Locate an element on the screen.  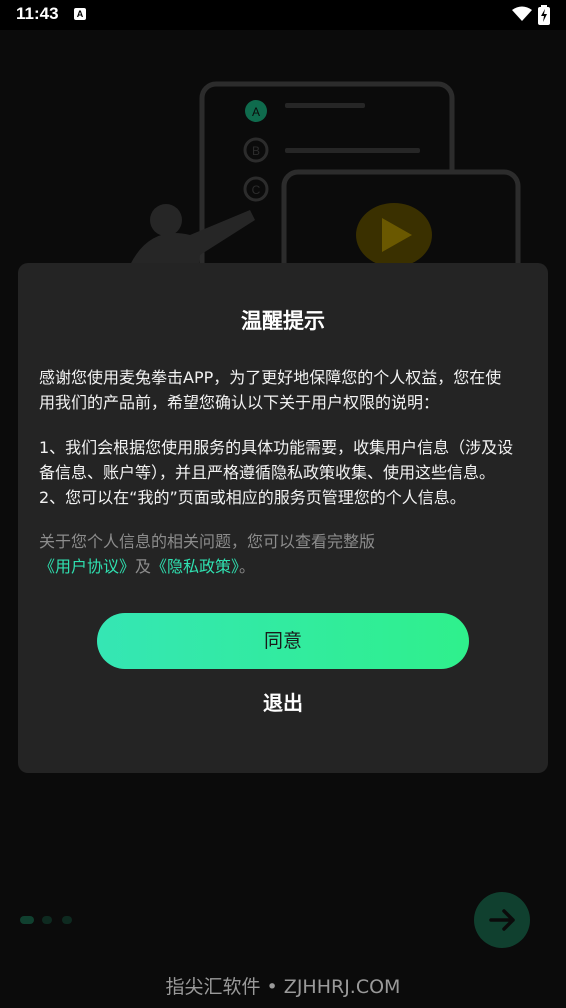
and-text: 及 is located at coordinates (143, 566).